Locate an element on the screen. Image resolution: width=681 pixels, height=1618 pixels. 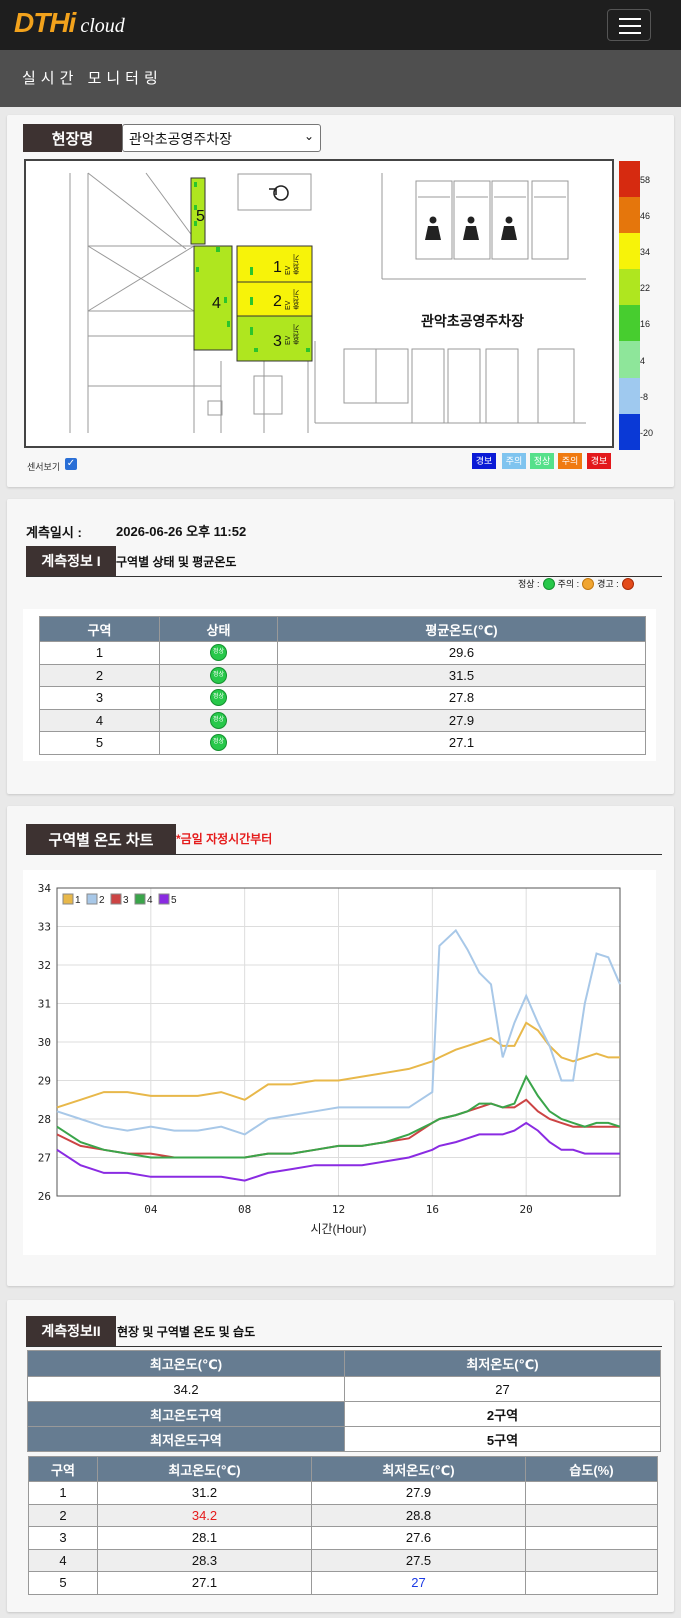
scale-label: 4 is located at coordinates (643, 361).